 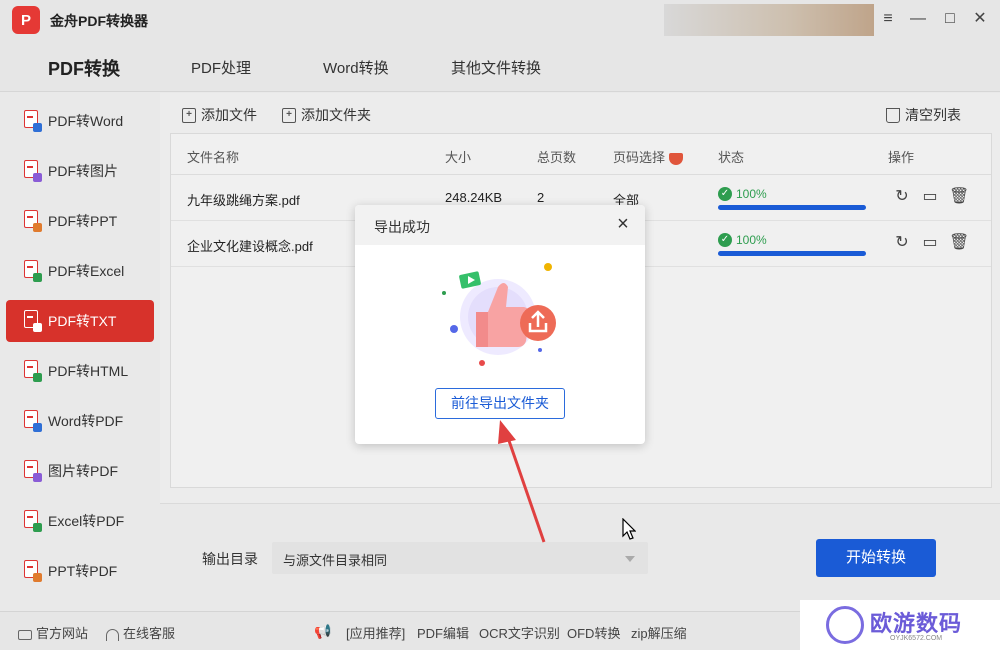 I want to click on add-folder-button: + 添加文件夹, so click(x=326, y=115).